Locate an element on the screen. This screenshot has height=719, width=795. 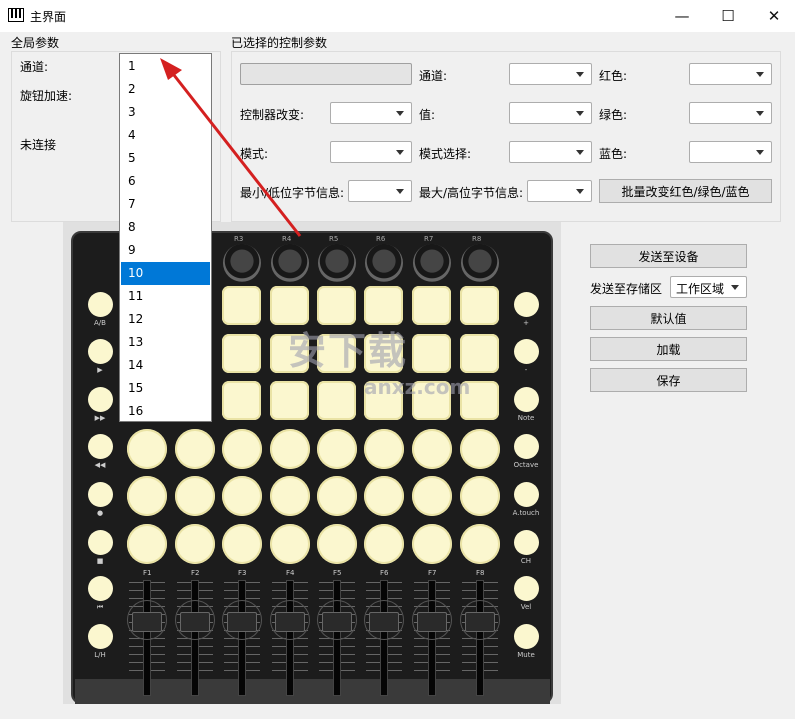
channel-option: 6 is located at coordinates (165, 181).